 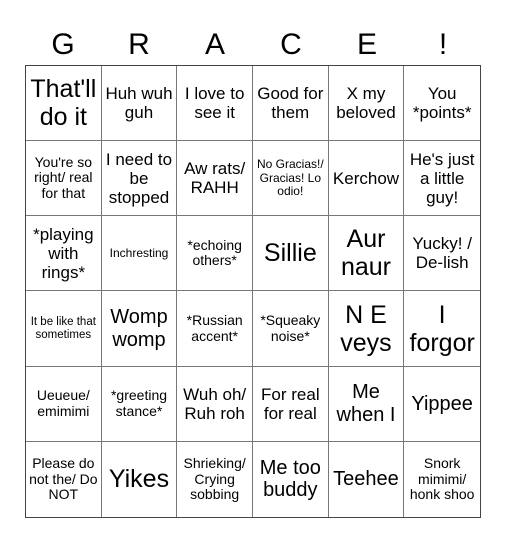 I want to click on bingo-cell: Good for them, so click(x=290, y=104).